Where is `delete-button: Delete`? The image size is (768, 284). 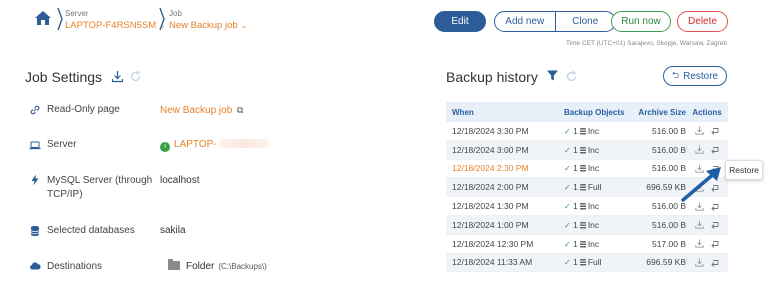 delete-button: Delete is located at coordinates (702, 21).